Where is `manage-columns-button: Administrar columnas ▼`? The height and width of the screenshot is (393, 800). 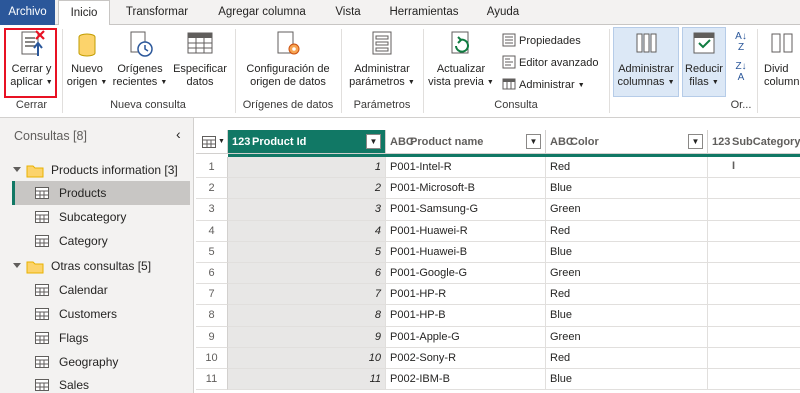
manage-columns-button: Administrar columnas ▼ is located at coordinates (646, 59).